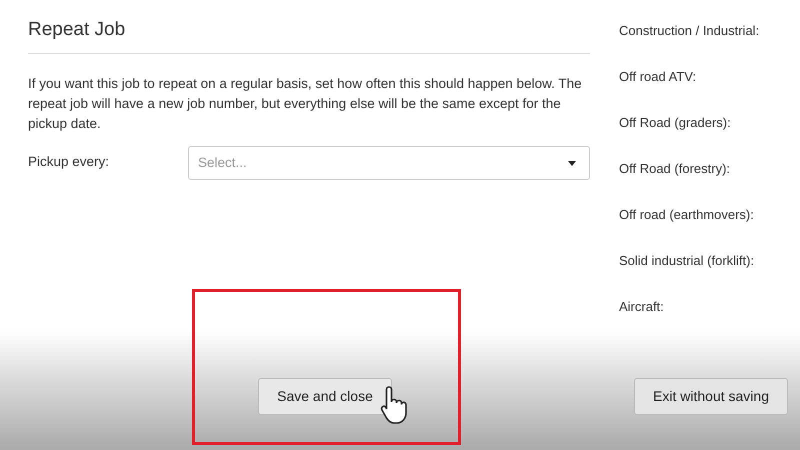 The height and width of the screenshot is (450, 800). What do you see at coordinates (687, 214) in the screenshot?
I see `category-label: Off road (earthmovers):` at bounding box center [687, 214].